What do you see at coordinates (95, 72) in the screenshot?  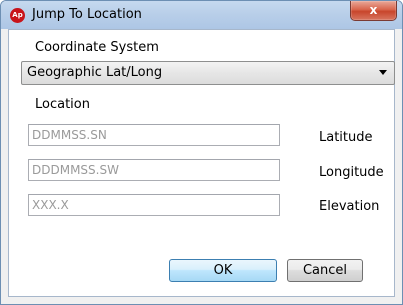 I see `coordinate-system-value: Geographic Lat/Long` at bounding box center [95, 72].